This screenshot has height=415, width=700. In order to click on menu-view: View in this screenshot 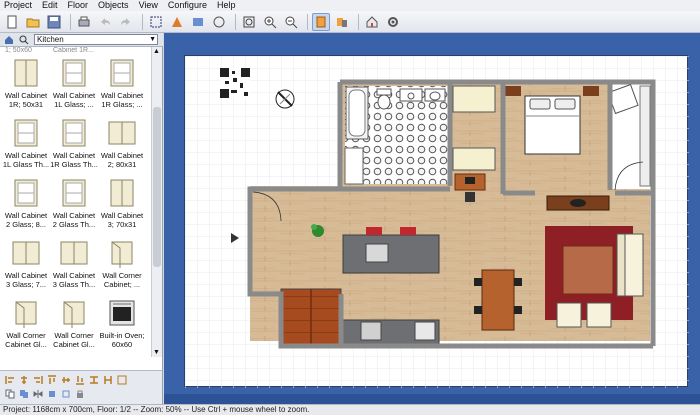, I will do `click(148, 5)`.